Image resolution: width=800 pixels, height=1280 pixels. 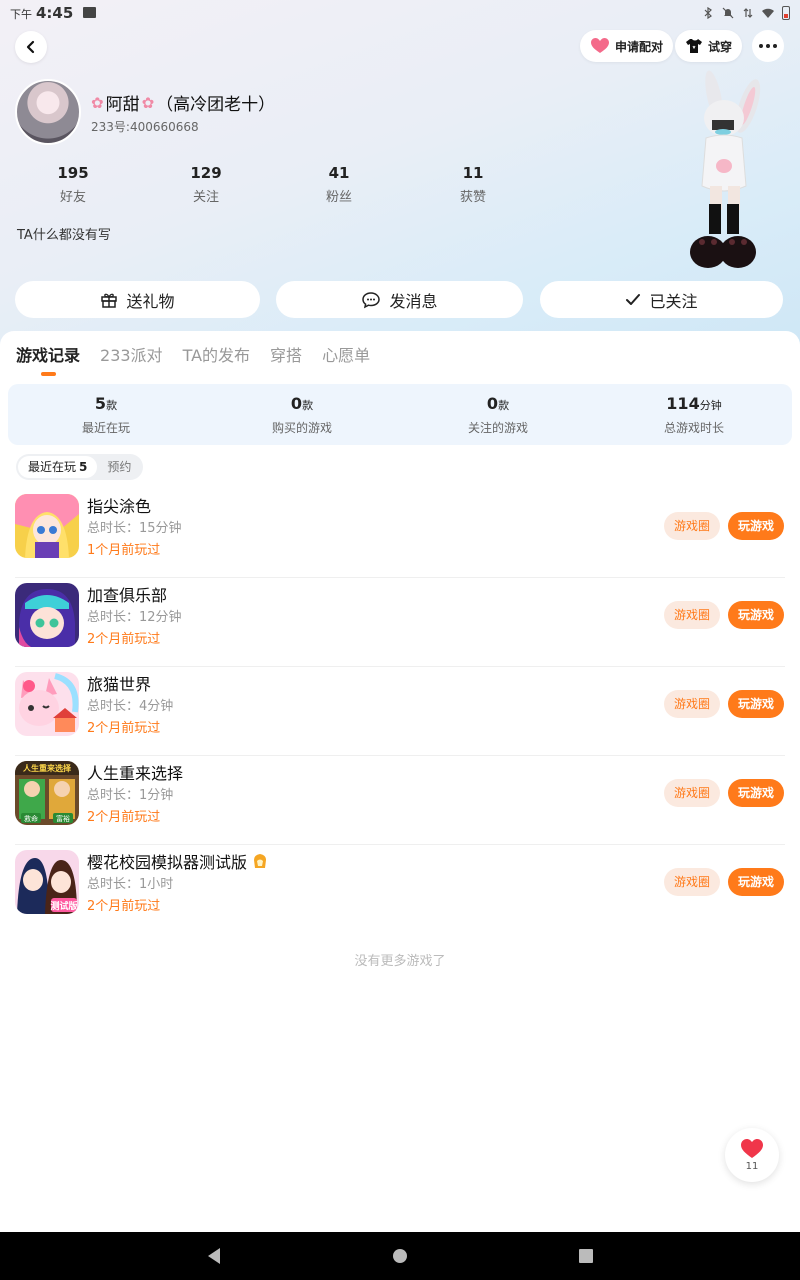 What do you see at coordinates (130, 706) in the screenshot?
I see `game-playtime: 总时长：4分钟` at bounding box center [130, 706].